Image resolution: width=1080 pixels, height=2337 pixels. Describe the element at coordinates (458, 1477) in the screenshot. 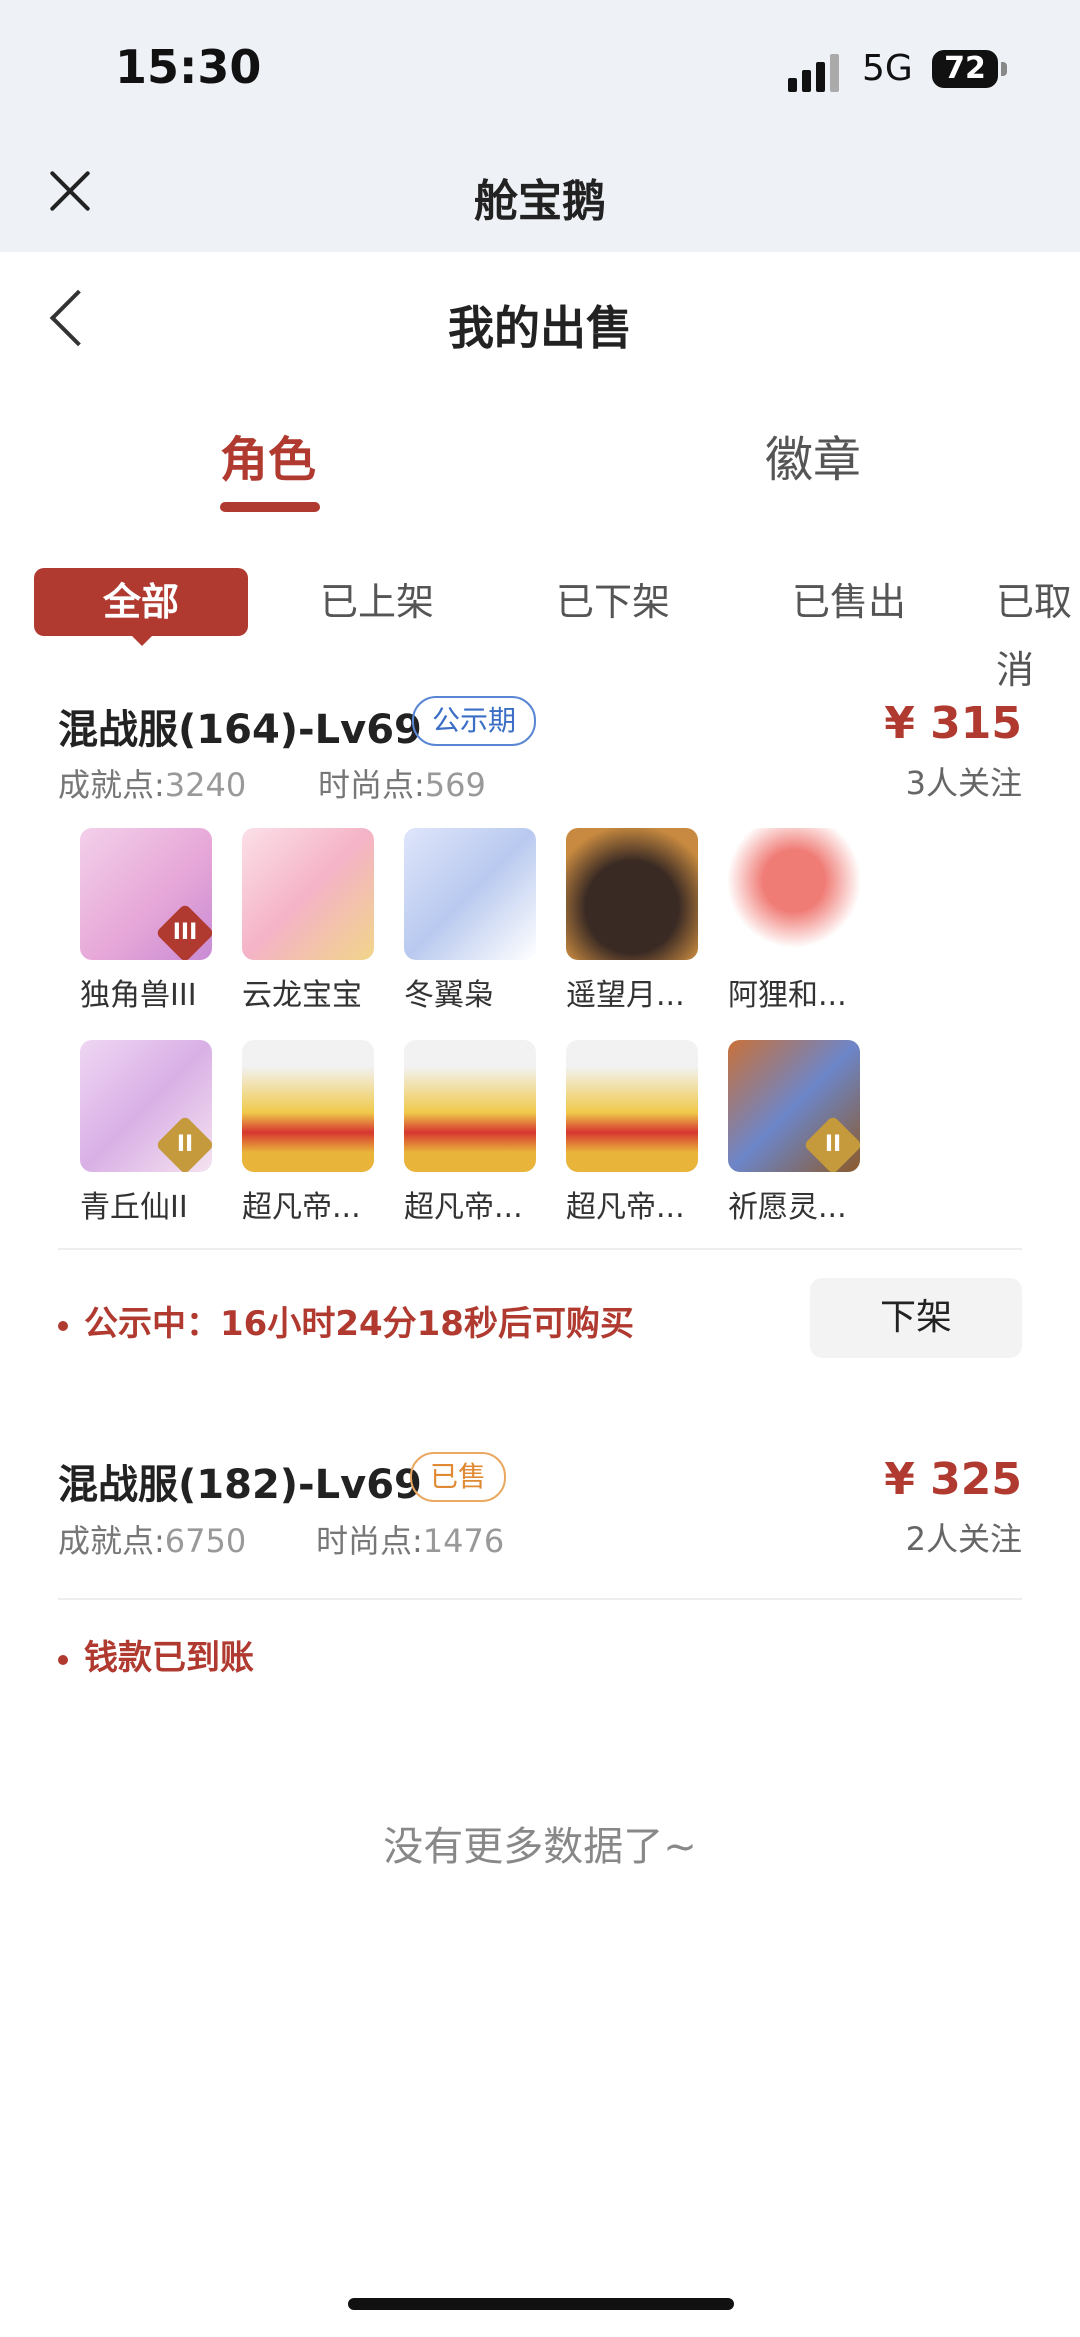

I see `status-badge: 已售` at that location.